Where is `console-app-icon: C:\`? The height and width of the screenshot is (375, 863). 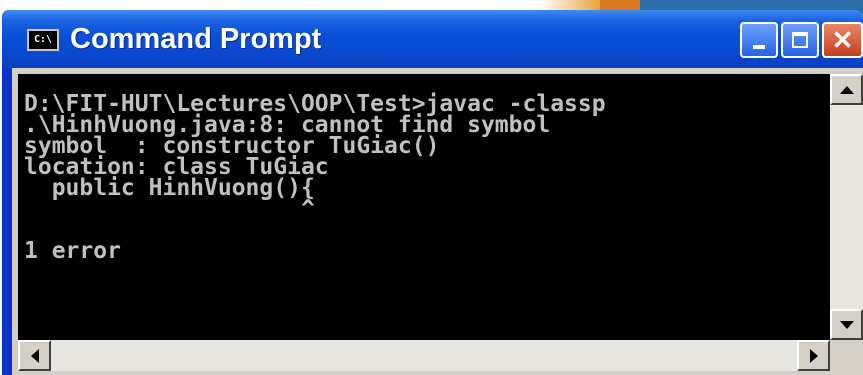
console-app-icon: C:\ is located at coordinates (43, 40).